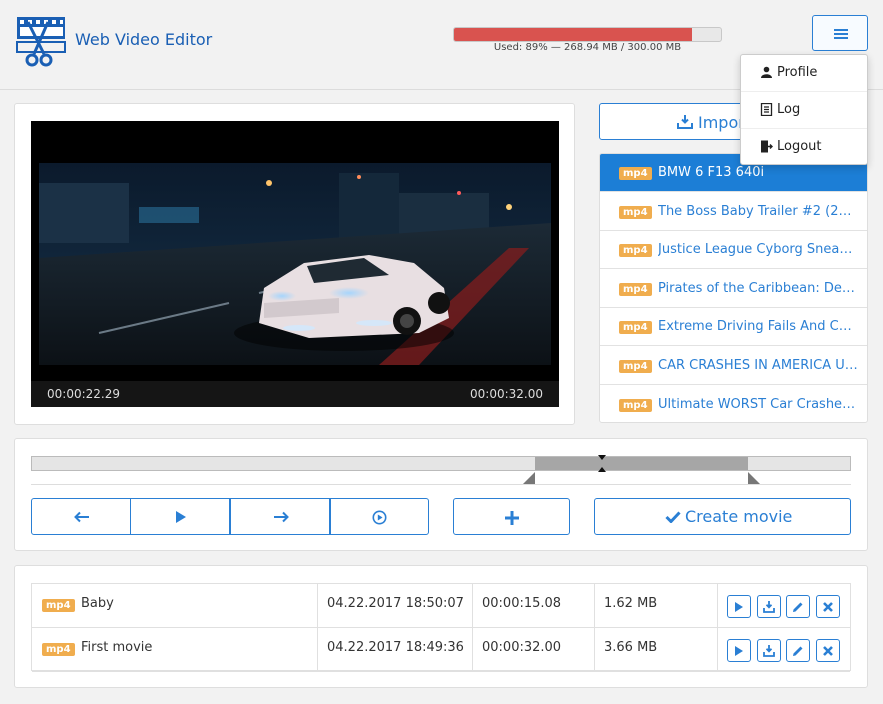  What do you see at coordinates (522, 603) in the screenshot?
I see `movie-duration: 00:00:15.08` at bounding box center [522, 603].